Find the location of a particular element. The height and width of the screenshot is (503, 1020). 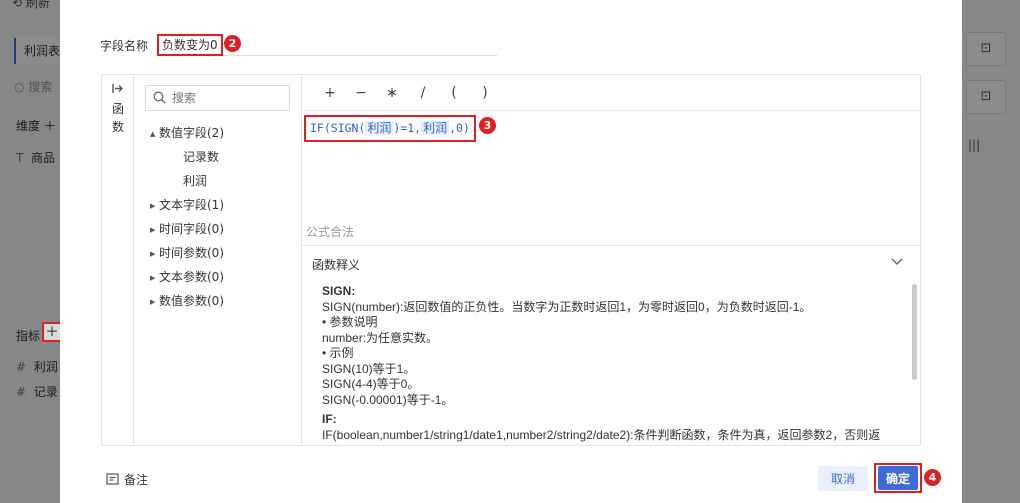

callout-badge: 4 is located at coordinates (932, 477).